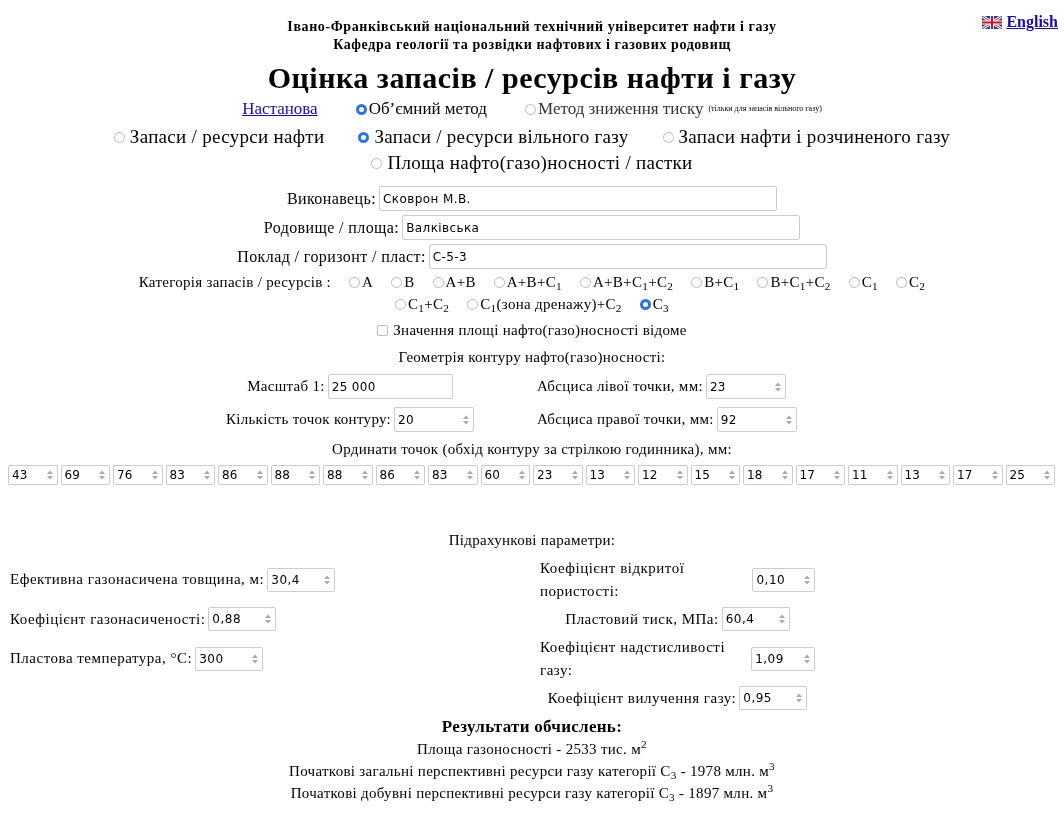 The image size is (1064, 825). I want to click on method-label: Метод зниження тиску, so click(621, 109).